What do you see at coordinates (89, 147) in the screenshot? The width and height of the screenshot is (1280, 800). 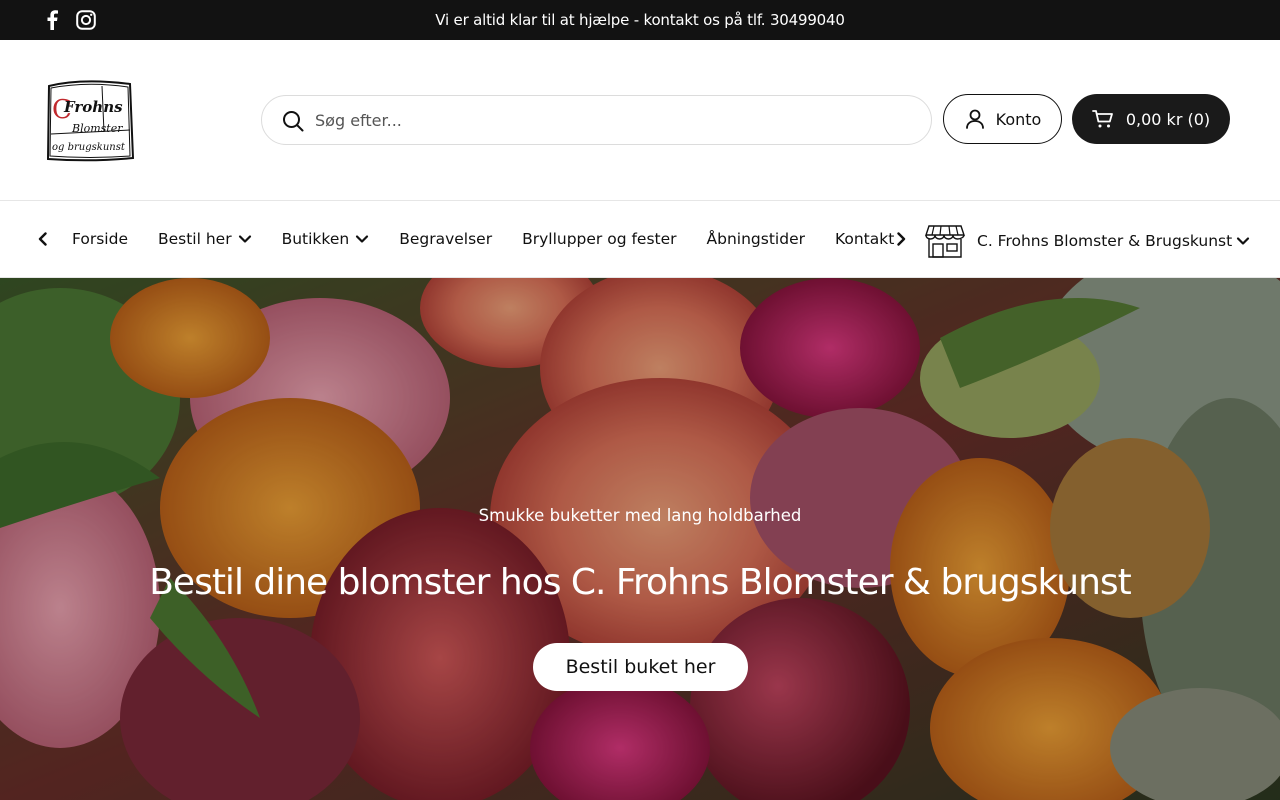 I see `logo-line3: og brugskunst` at bounding box center [89, 147].